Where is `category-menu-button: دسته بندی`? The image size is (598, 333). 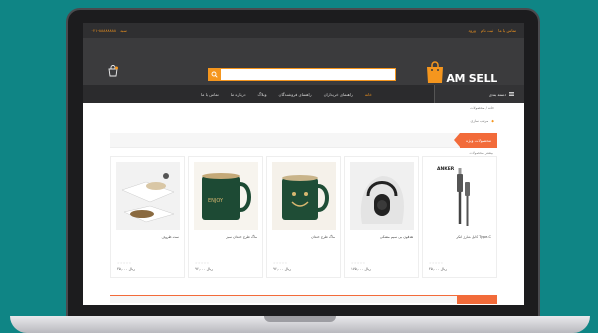 category-menu-button: دسته بندی is located at coordinates (479, 94).